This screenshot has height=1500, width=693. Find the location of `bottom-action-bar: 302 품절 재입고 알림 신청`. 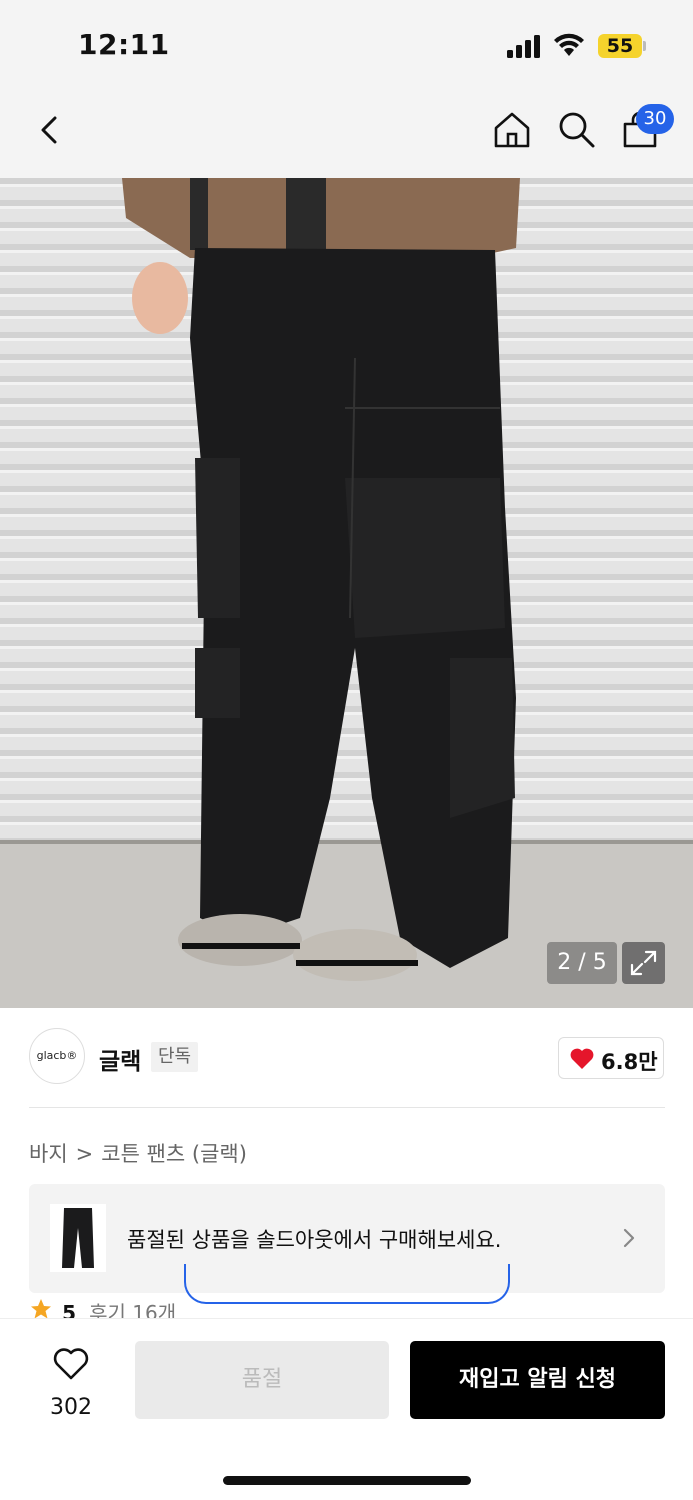

bottom-action-bar: 302 품절 재입고 알림 신청 is located at coordinates (346, 1409).